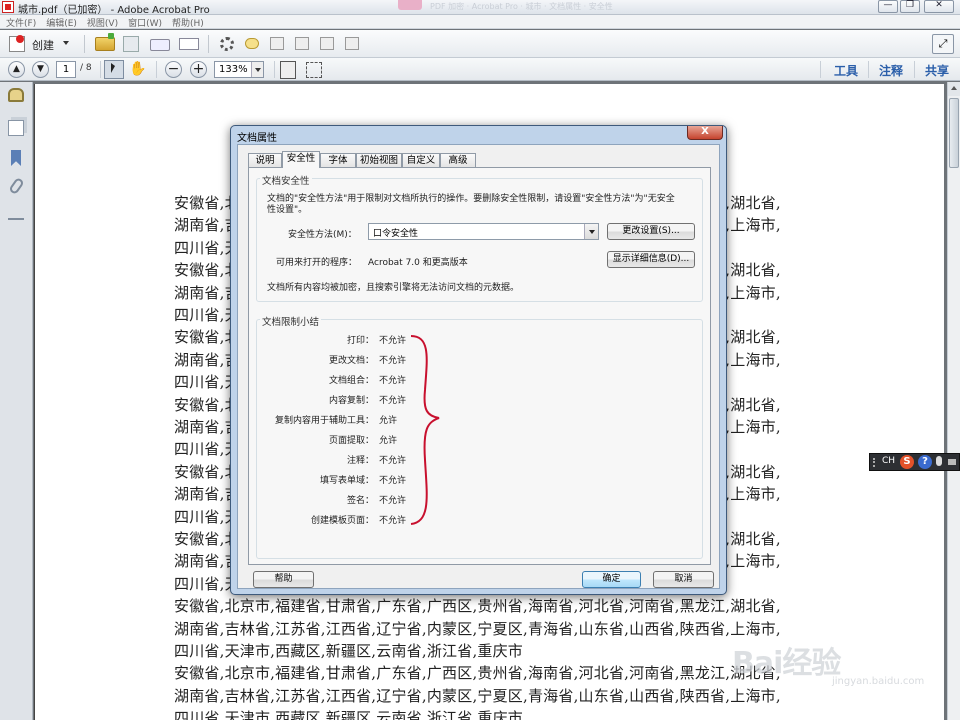 The height and width of the screenshot is (720, 960). I want to click on email-icon, so click(189, 44).